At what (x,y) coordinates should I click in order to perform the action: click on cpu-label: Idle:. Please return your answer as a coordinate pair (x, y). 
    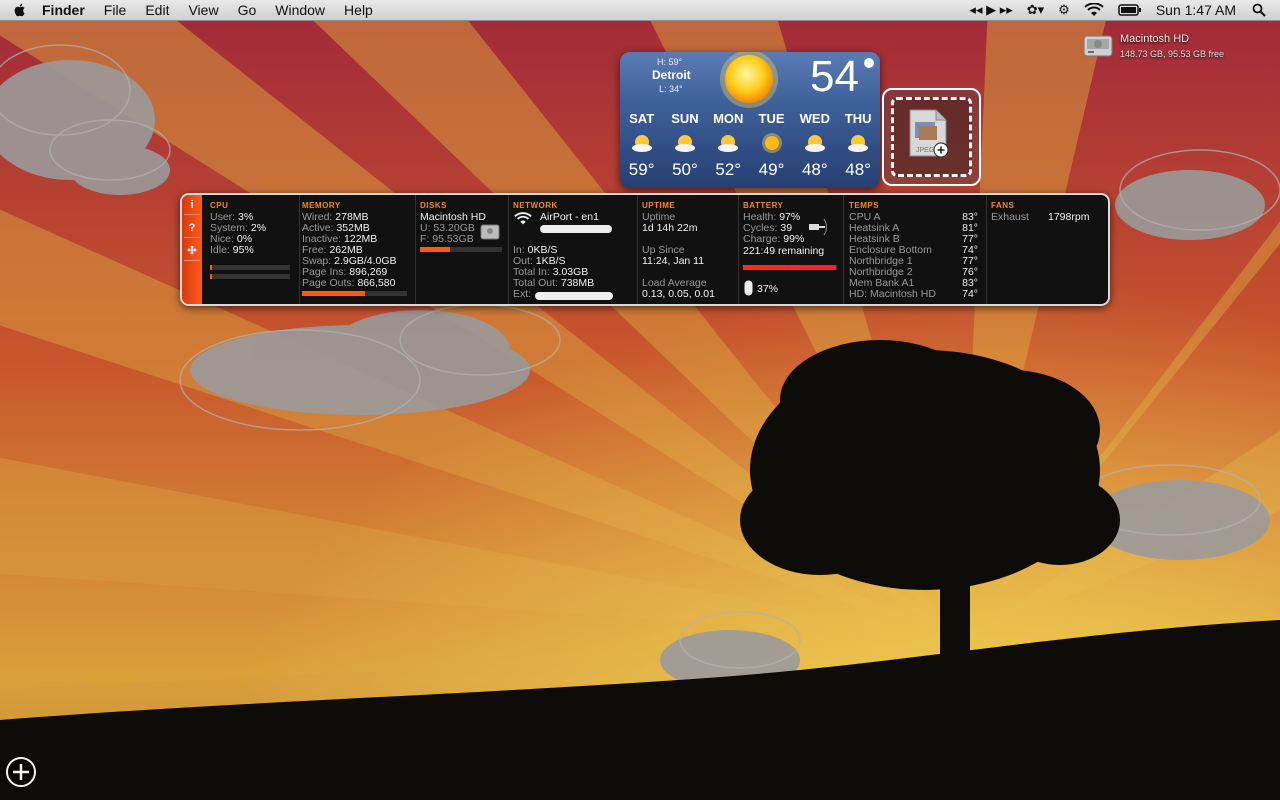
    Looking at the image, I should click on (220, 250).